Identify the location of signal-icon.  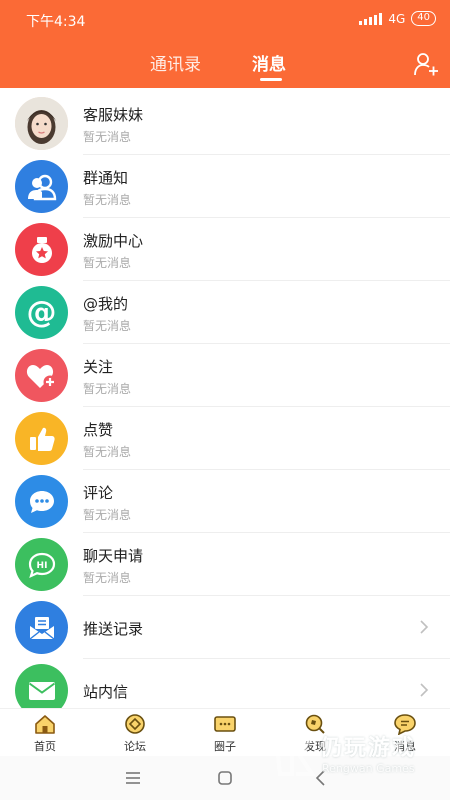
(371, 18).